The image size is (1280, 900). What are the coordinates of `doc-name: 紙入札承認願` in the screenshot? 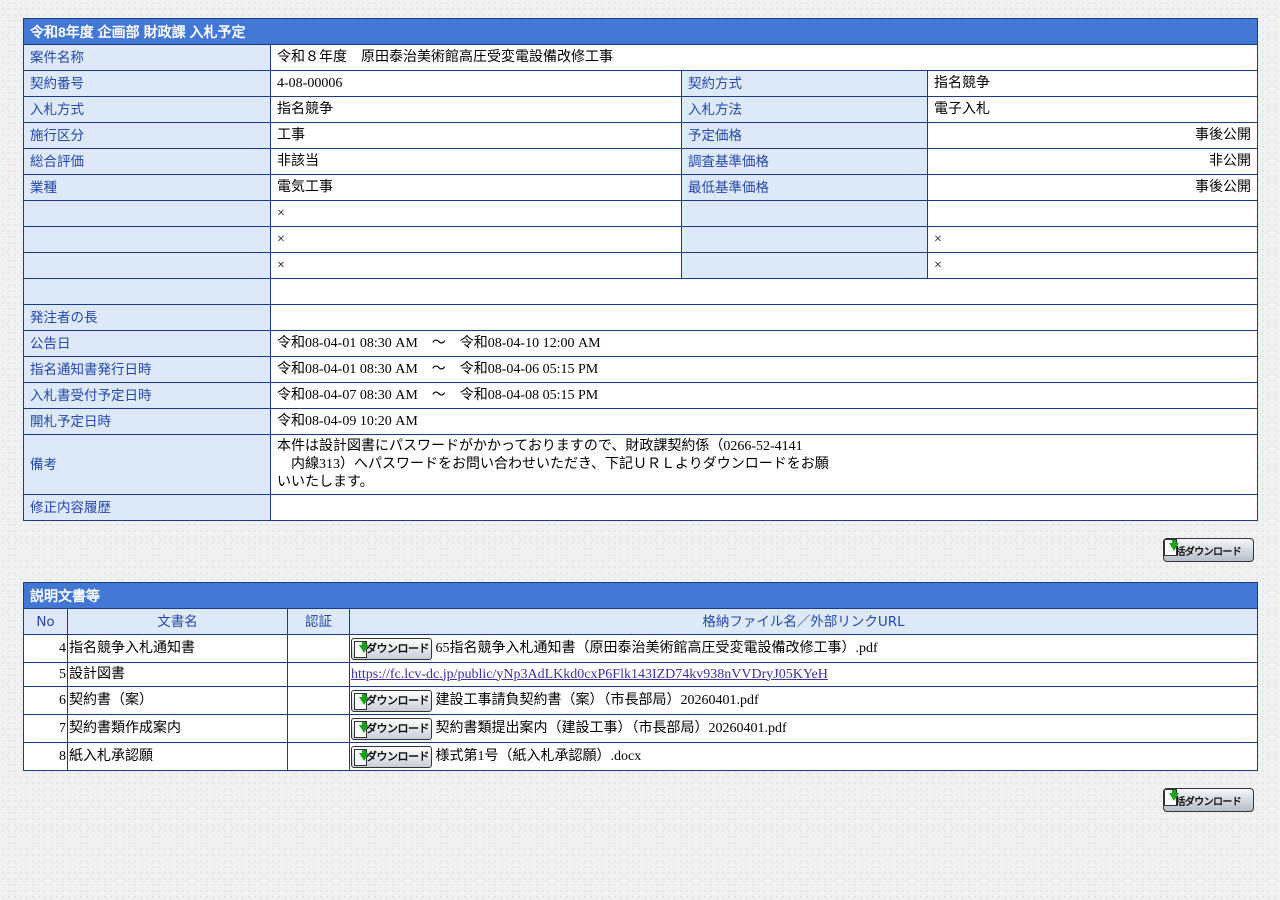 It's located at (177, 756).